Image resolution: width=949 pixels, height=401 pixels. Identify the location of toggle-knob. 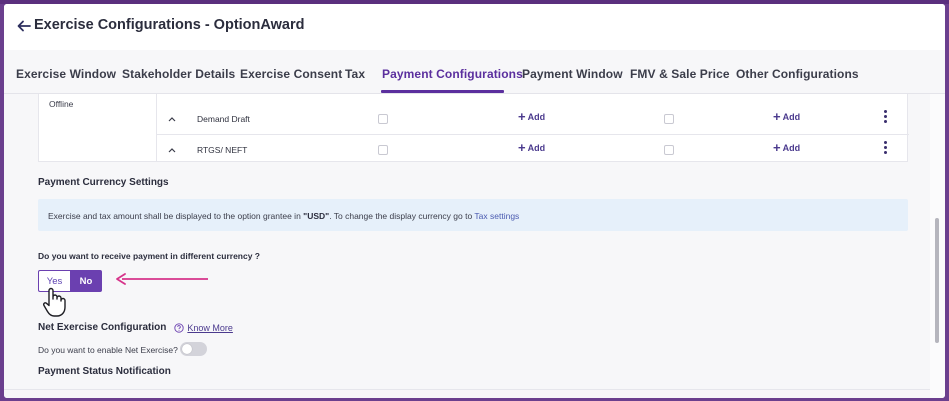
(187, 349).